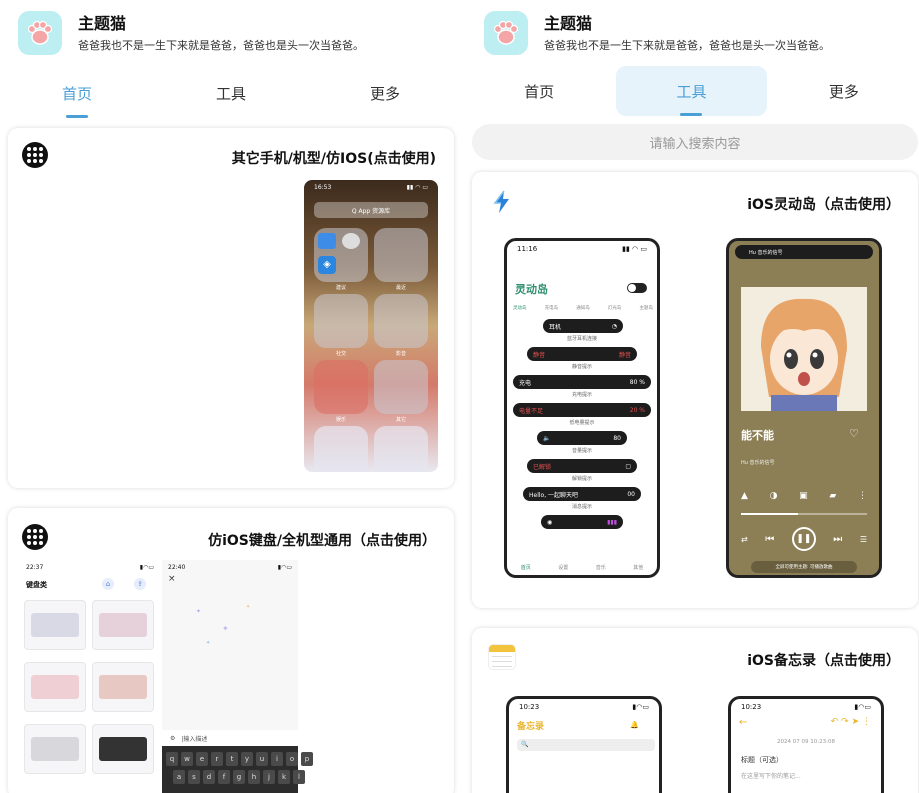 Image resolution: width=919 pixels, height=793 pixels. I want to click on tab-bar: 首页 工具 更多, so click(691, 91).